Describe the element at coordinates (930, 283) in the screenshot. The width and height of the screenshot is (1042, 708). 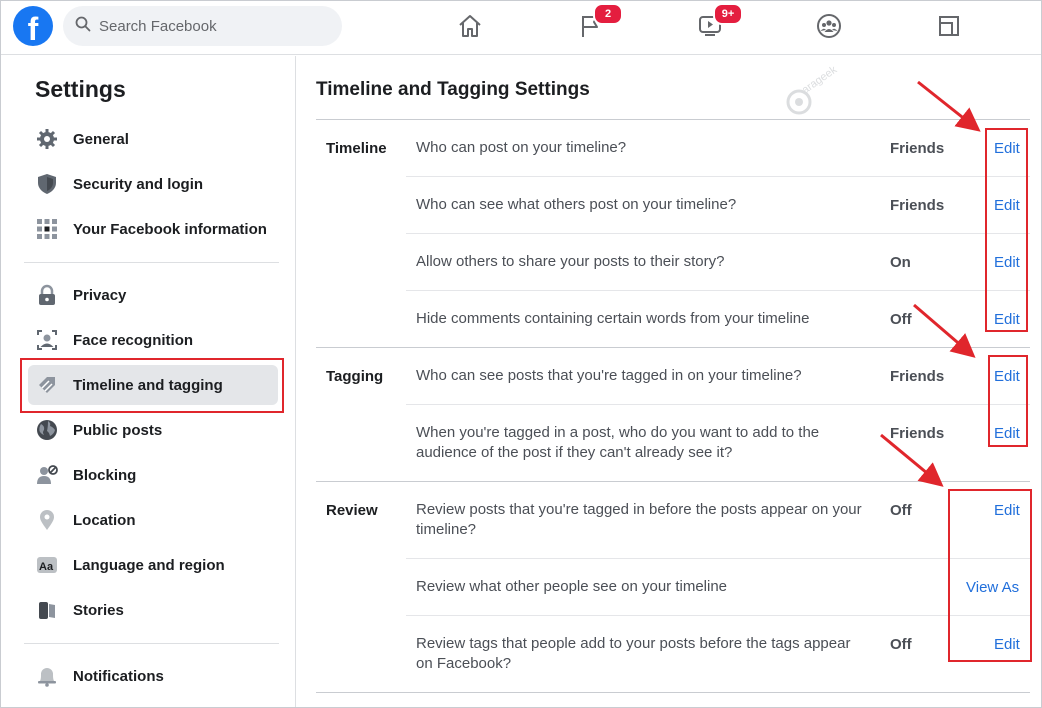
I see `annotation-arrows` at that location.